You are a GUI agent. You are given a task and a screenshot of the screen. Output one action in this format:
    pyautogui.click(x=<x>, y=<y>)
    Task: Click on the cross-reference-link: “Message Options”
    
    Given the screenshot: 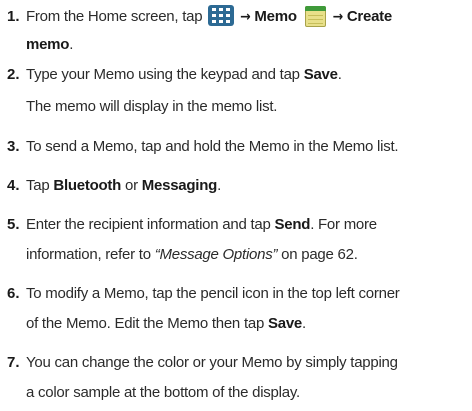 What is the action you would take?
    pyautogui.click(x=216, y=254)
    